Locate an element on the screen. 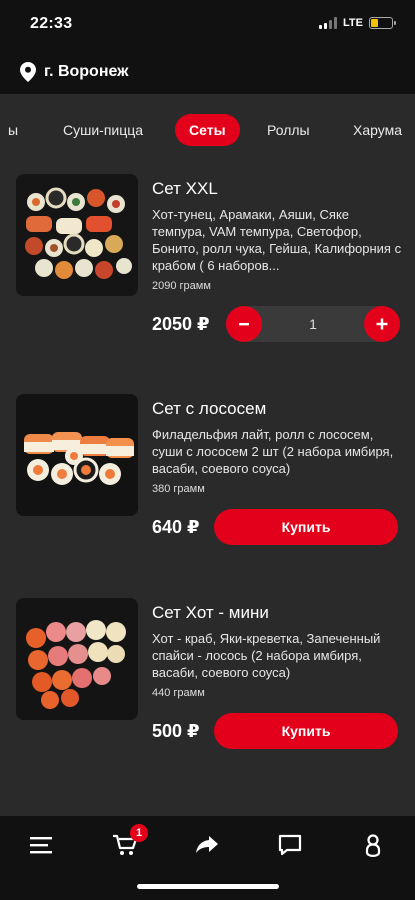  tab-previous: ы is located at coordinates (13, 130).